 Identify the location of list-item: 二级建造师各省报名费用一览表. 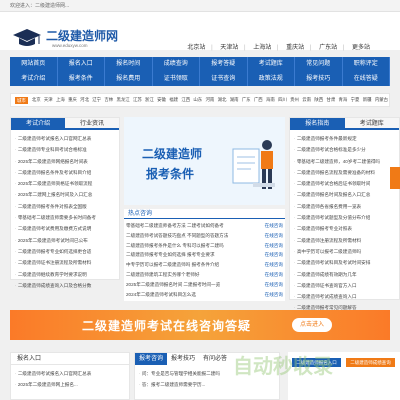
(344, 206).